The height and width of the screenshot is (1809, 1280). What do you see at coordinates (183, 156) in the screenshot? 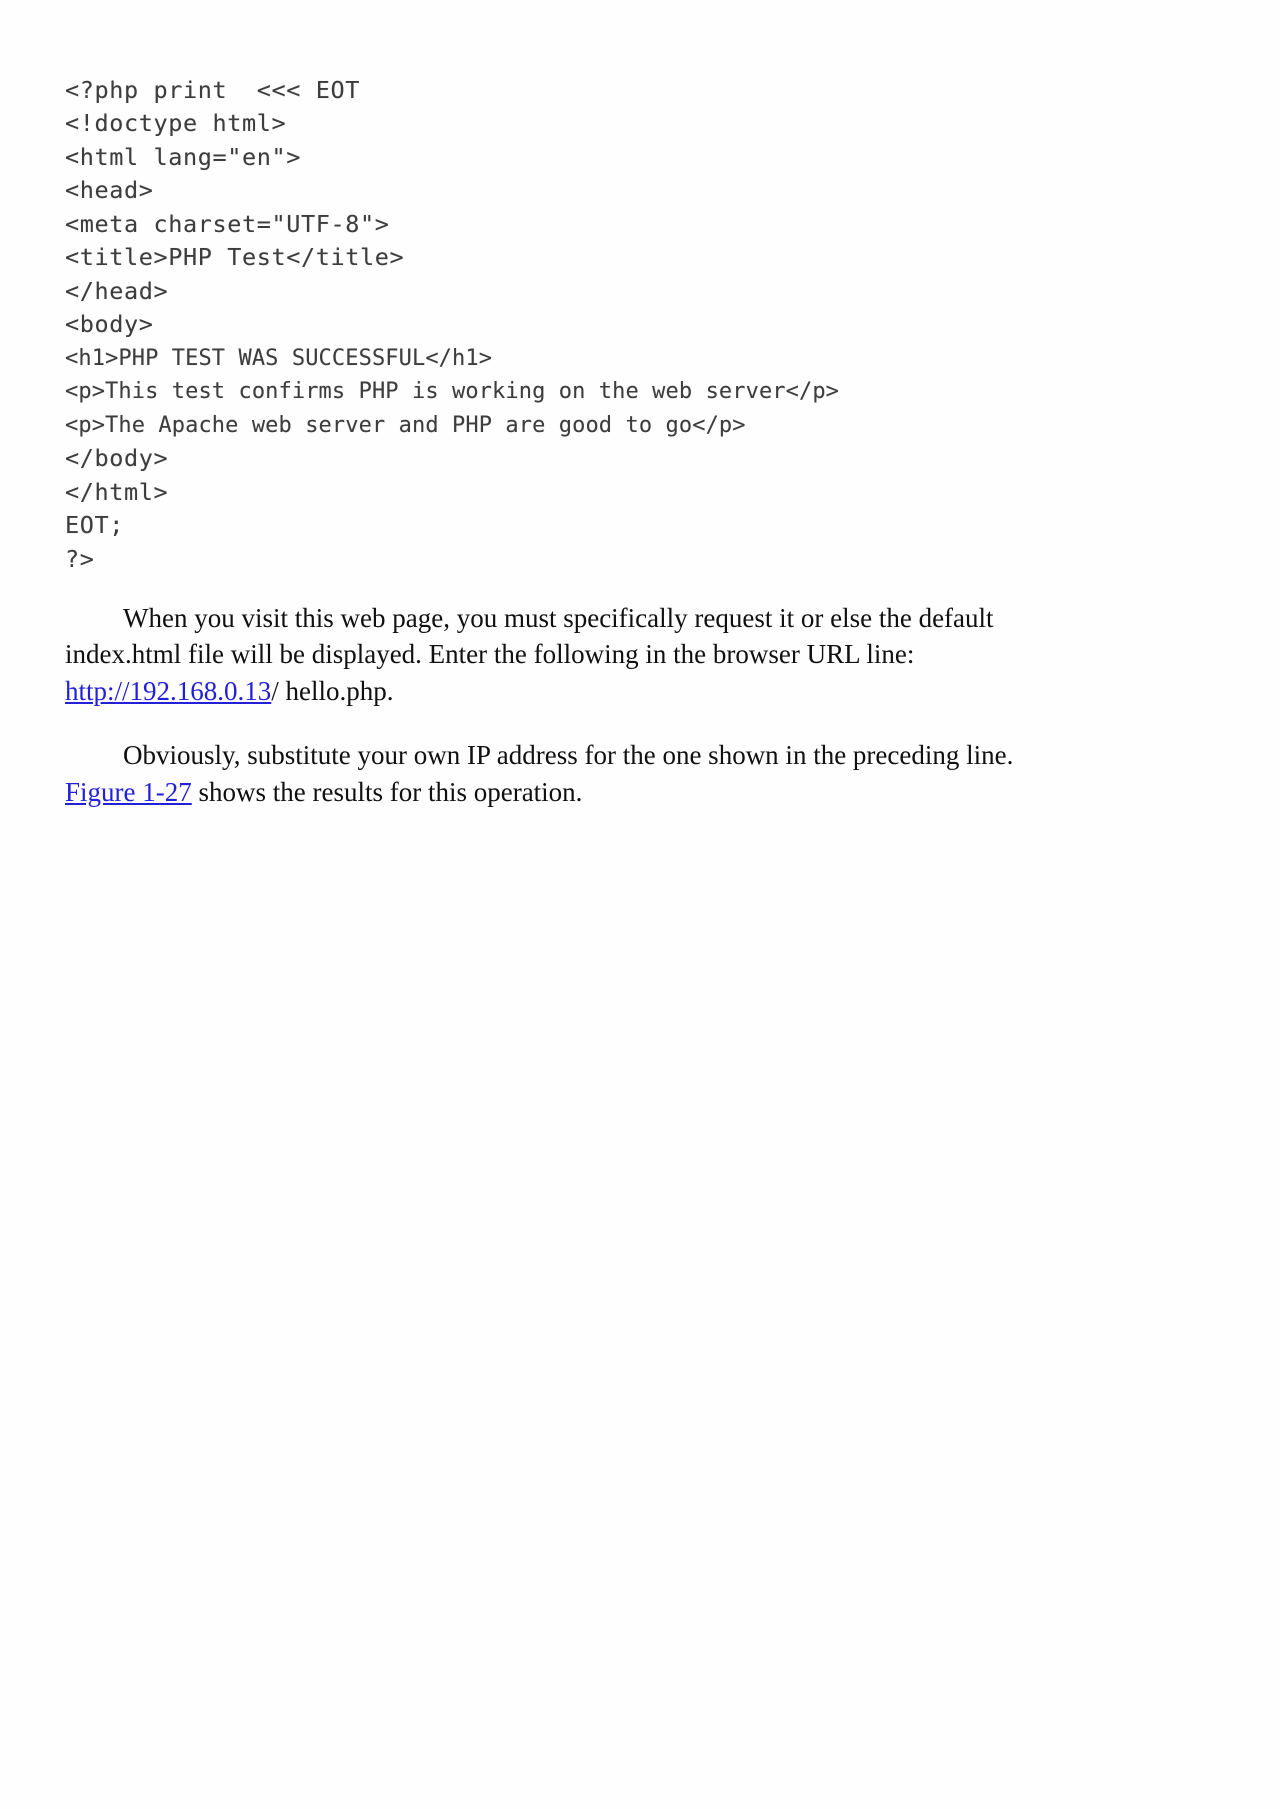
I see `code-line: <html lang="en">` at bounding box center [183, 156].